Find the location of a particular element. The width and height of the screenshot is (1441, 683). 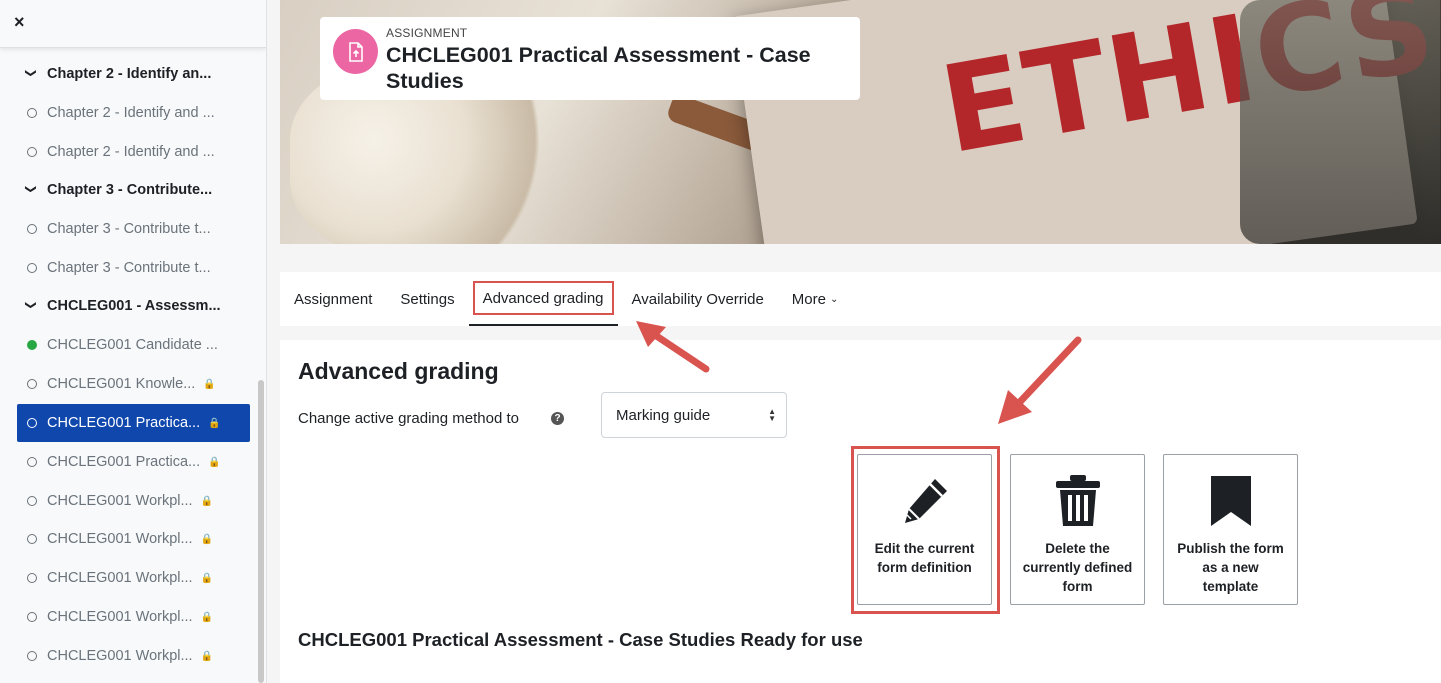

grading-method-label: Change active grading method to is located at coordinates (408, 418).